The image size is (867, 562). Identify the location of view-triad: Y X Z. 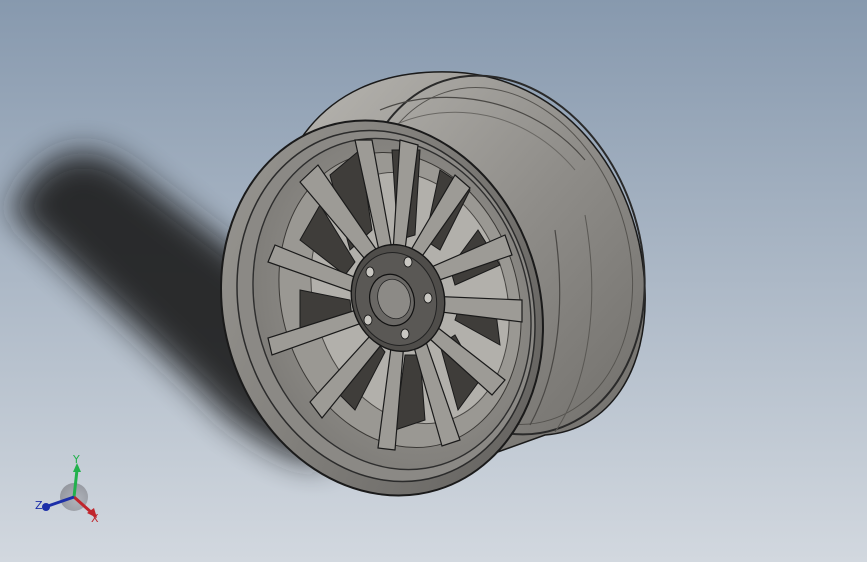
(70, 490).